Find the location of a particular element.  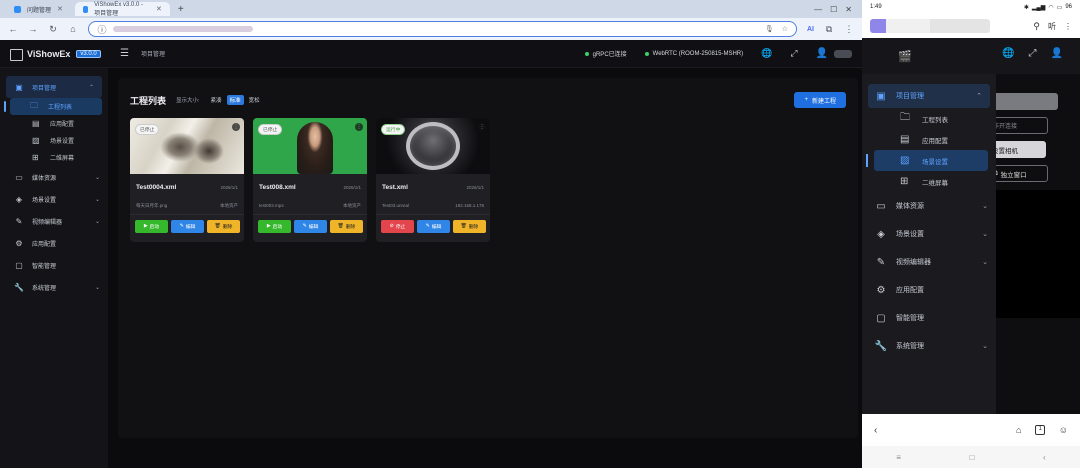

menu-toggle-icon: ☰ is located at coordinates (124, 53).